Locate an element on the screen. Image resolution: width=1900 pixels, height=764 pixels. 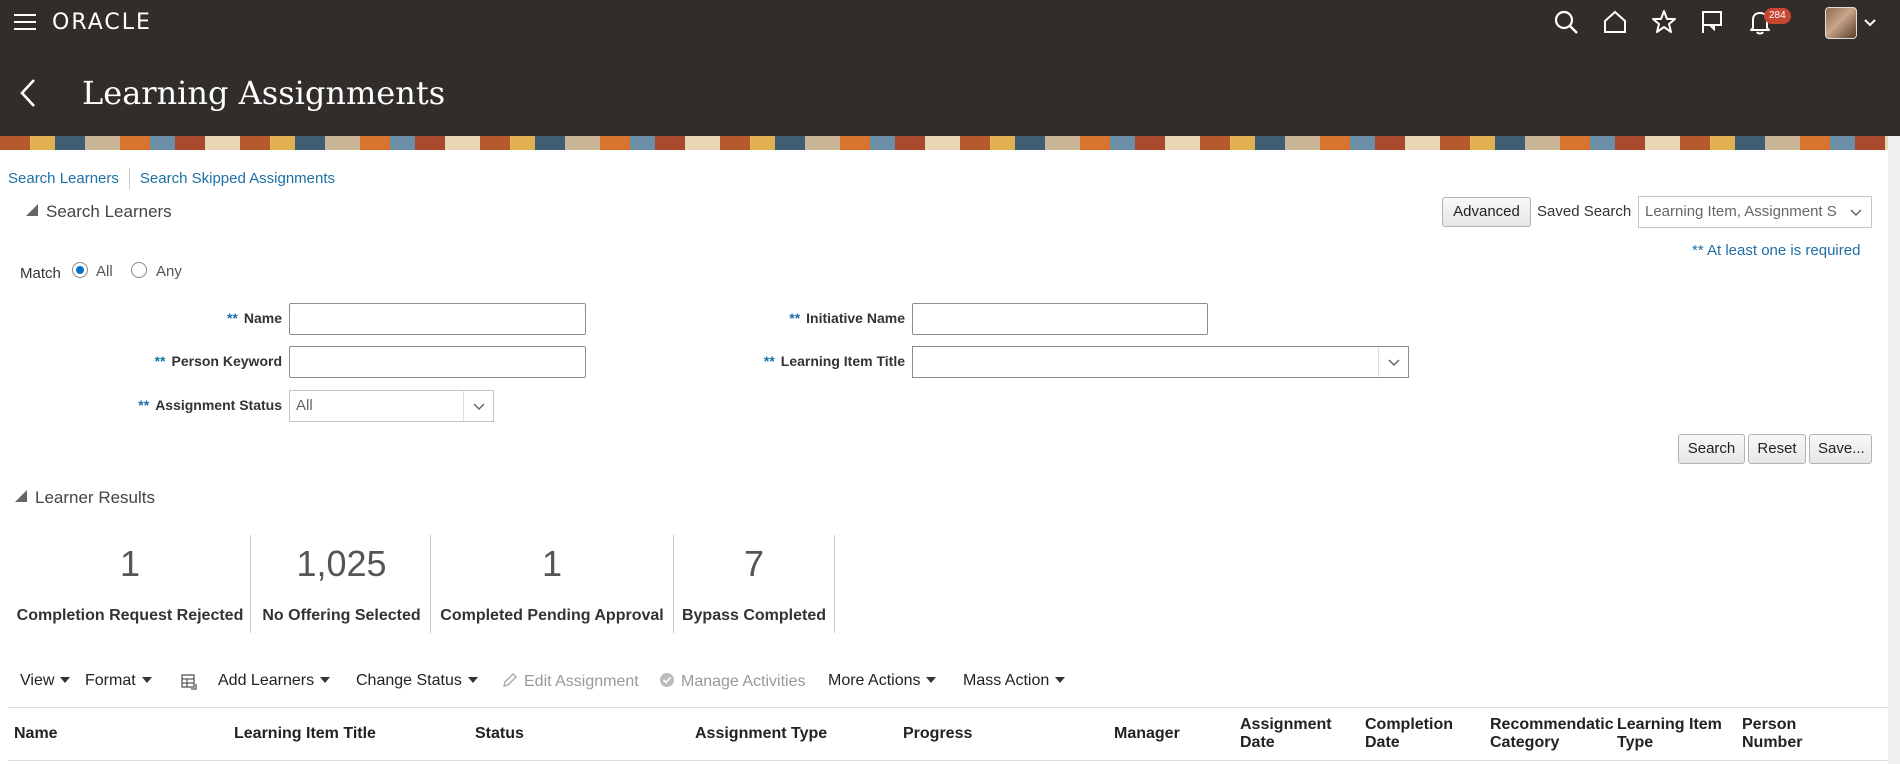
header-text: Type is located at coordinates (1635, 742).